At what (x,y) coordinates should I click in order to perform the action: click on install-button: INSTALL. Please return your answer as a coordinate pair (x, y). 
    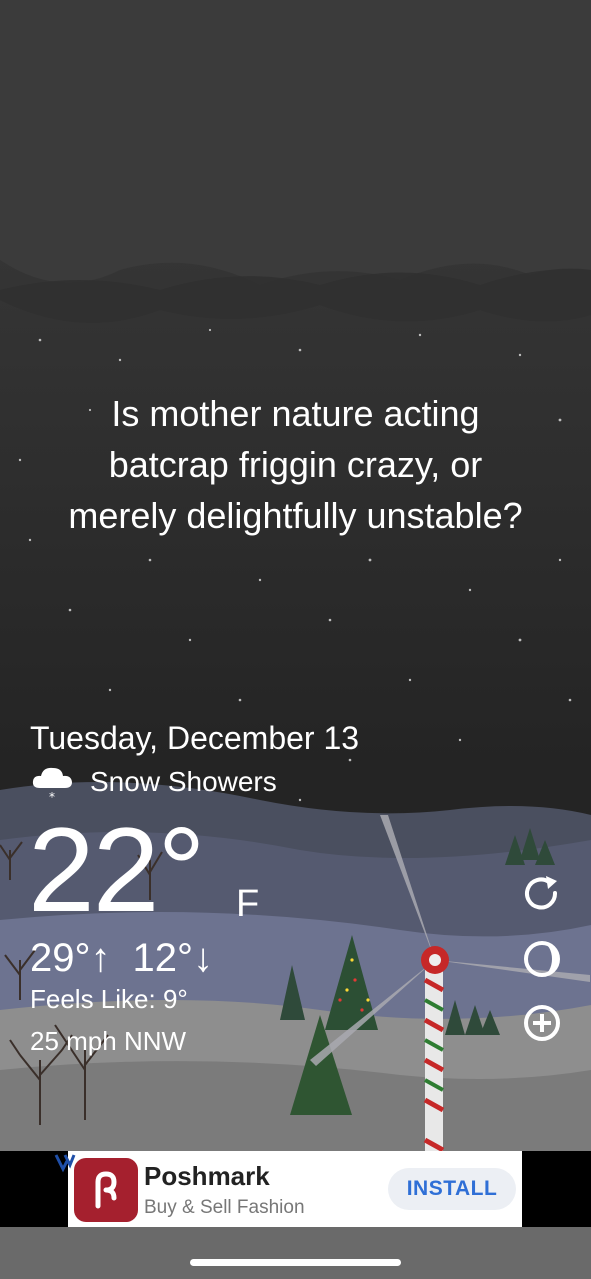
    Looking at the image, I should click on (452, 1189).